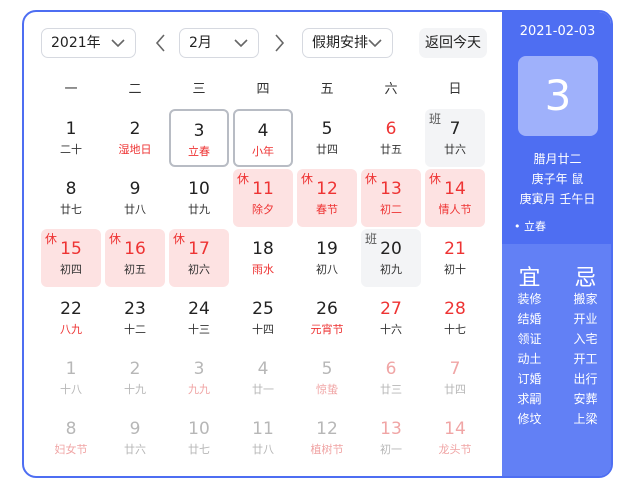 Image resolution: width=623 pixels, height=482 pixels. What do you see at coordinates (455, 209) in the screenshot?
I see `lunar-label: 情人节` at bounding box center [455, 209].